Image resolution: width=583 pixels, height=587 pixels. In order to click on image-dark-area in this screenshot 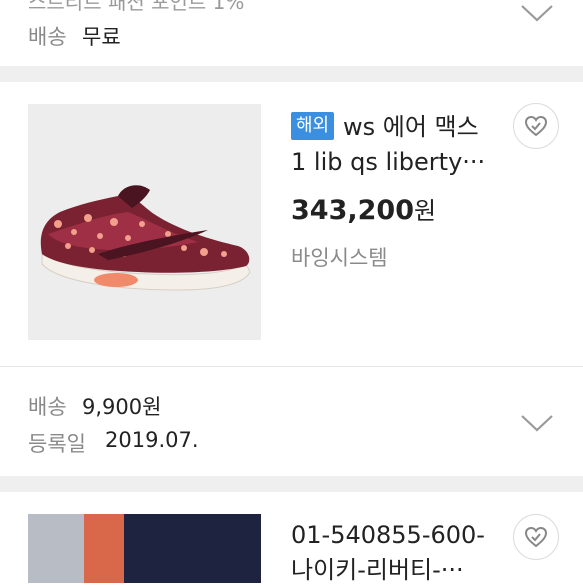, I will do `click(192, 548)`.